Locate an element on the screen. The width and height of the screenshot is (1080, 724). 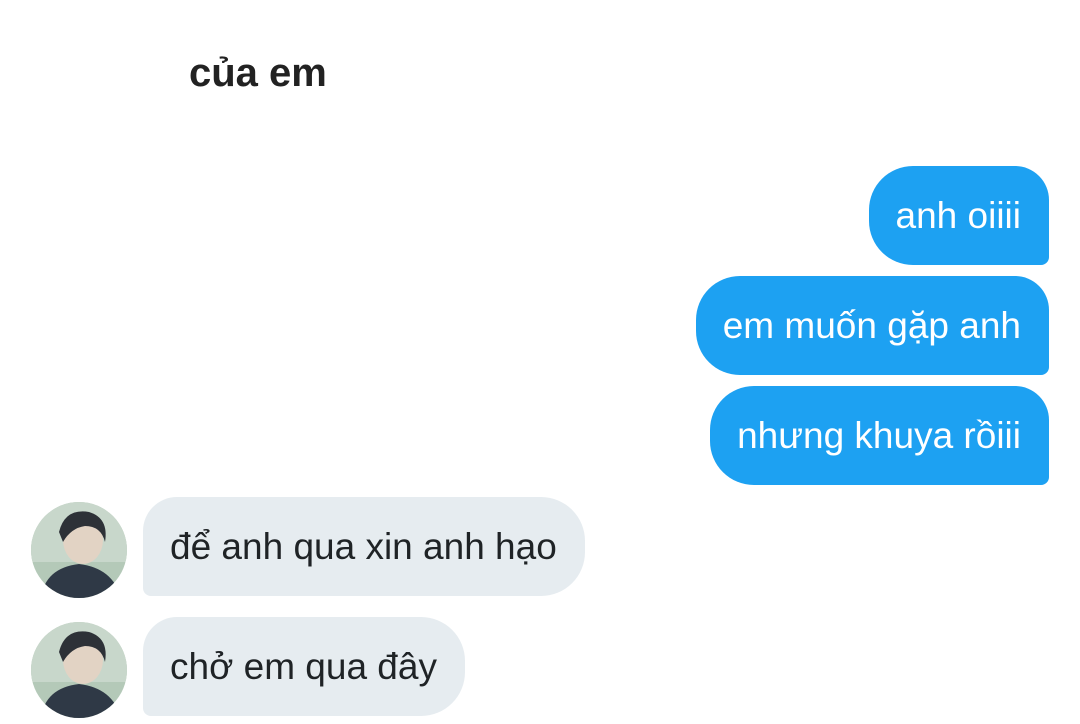
conversation-title: của em is located at coordinates (258, 73).